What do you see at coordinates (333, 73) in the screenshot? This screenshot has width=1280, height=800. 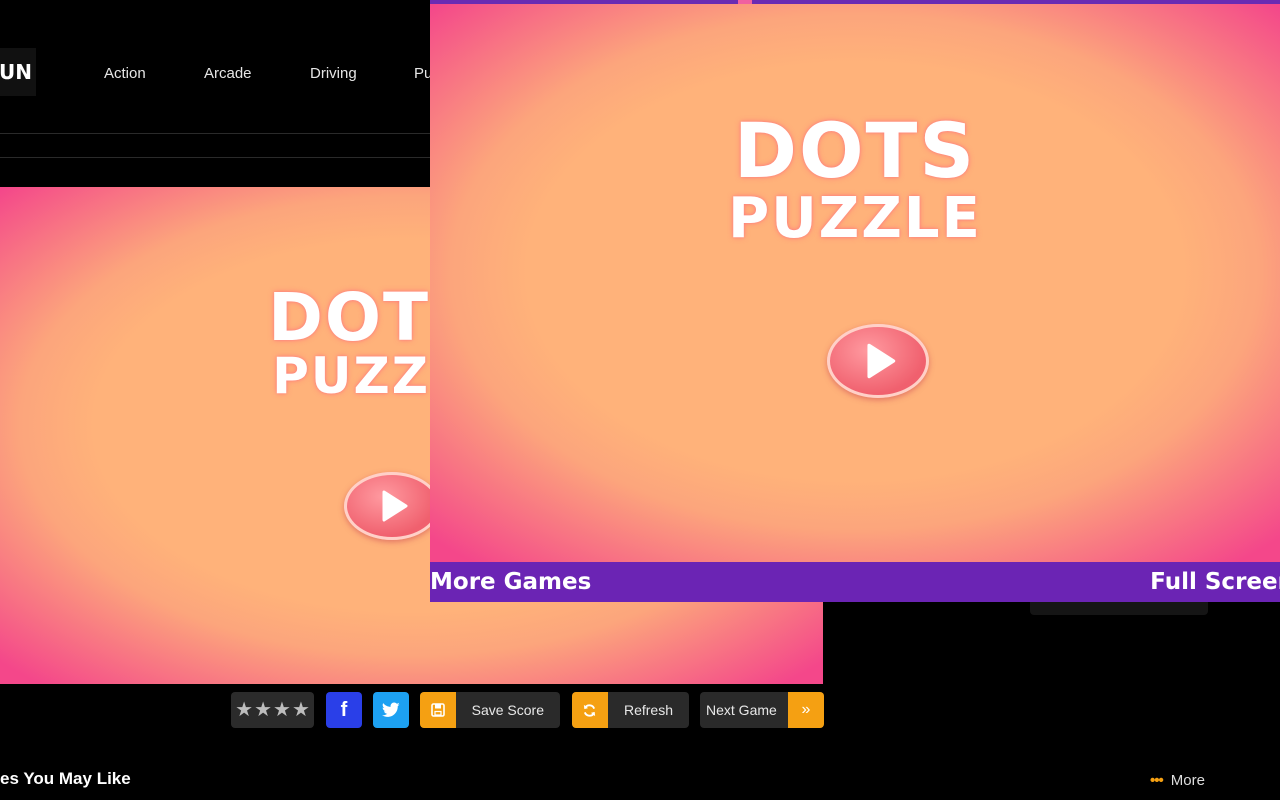 I see `nav-item-driving: Driving` at bounding box center [333, 73].